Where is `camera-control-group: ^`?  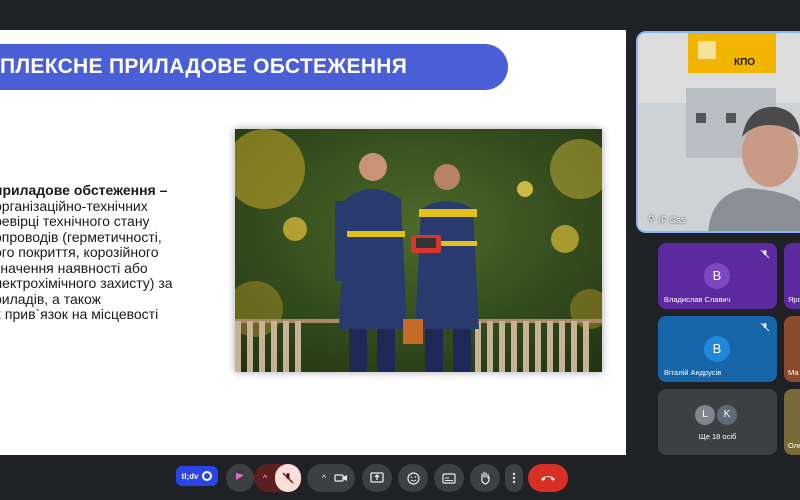
camera-control-group: ^ is located at coordinates (331, 478).